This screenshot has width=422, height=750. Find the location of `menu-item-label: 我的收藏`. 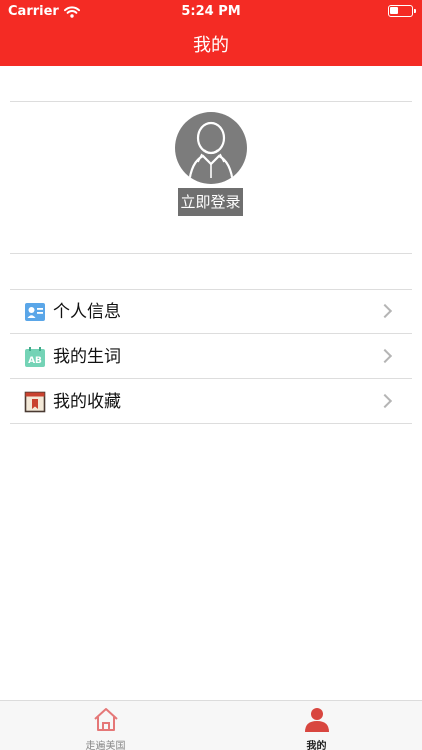

menu-item-label: 我的收藏 is located at coordinates (87, 402).